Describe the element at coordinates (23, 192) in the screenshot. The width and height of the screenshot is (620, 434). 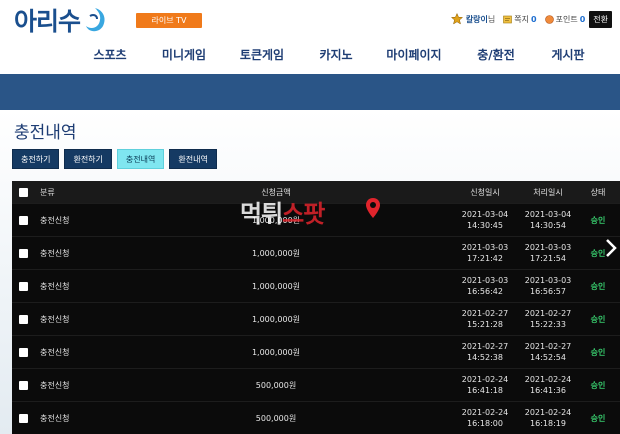
I see `select-all-checkbox` at that location.